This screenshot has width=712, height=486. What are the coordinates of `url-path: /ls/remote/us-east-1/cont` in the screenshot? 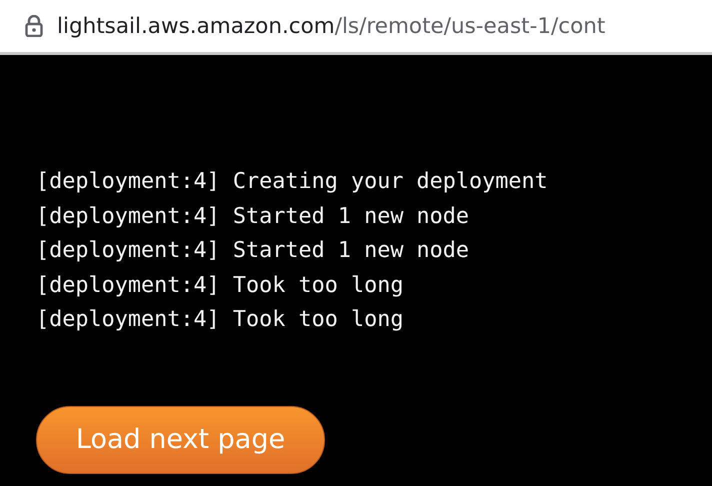 It's located at (470, 26).